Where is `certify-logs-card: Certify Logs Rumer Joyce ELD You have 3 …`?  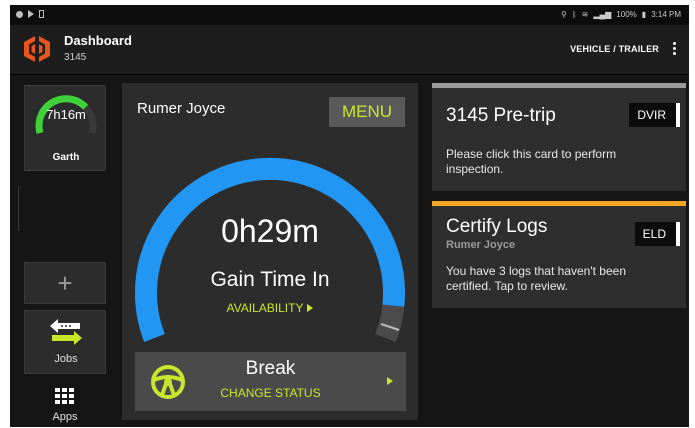 certify-logs-card: Certify Logs Rumer Joyce ELD You have 3 … is located at coordinates (559, 254).